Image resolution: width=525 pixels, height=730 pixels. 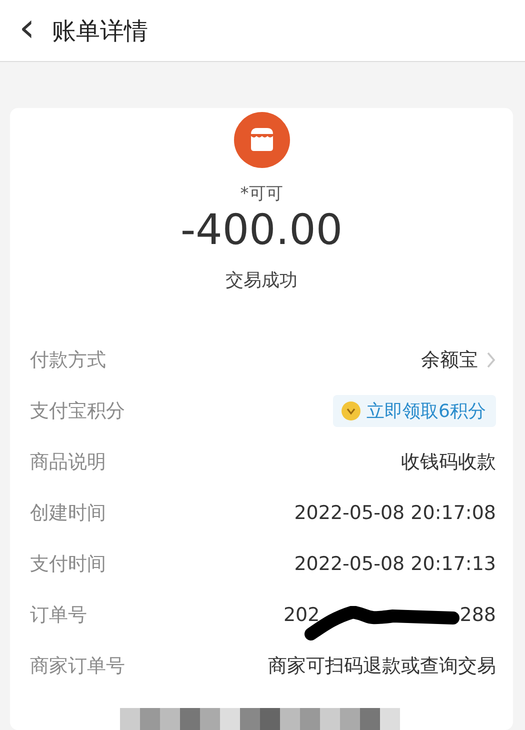 What do you see at coordinates (100, 31) in the screenshot?
I see `page-title: 账单详情` at bounding box center [100, 31].